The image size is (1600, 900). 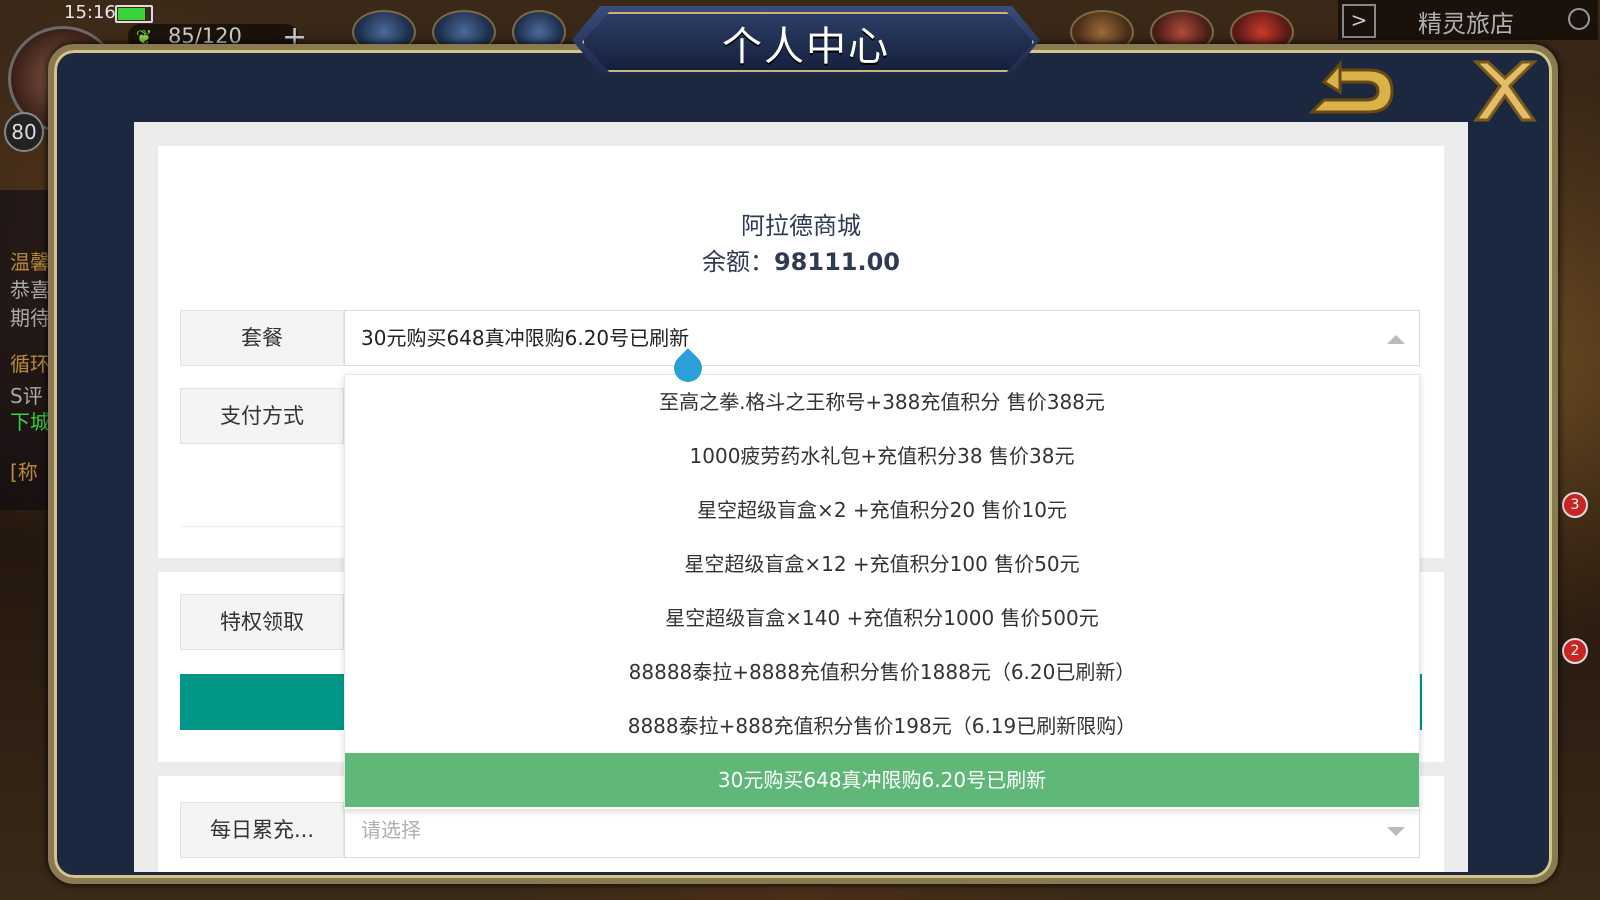 I want to click on player-level: 80, so click(x=24, y=132).